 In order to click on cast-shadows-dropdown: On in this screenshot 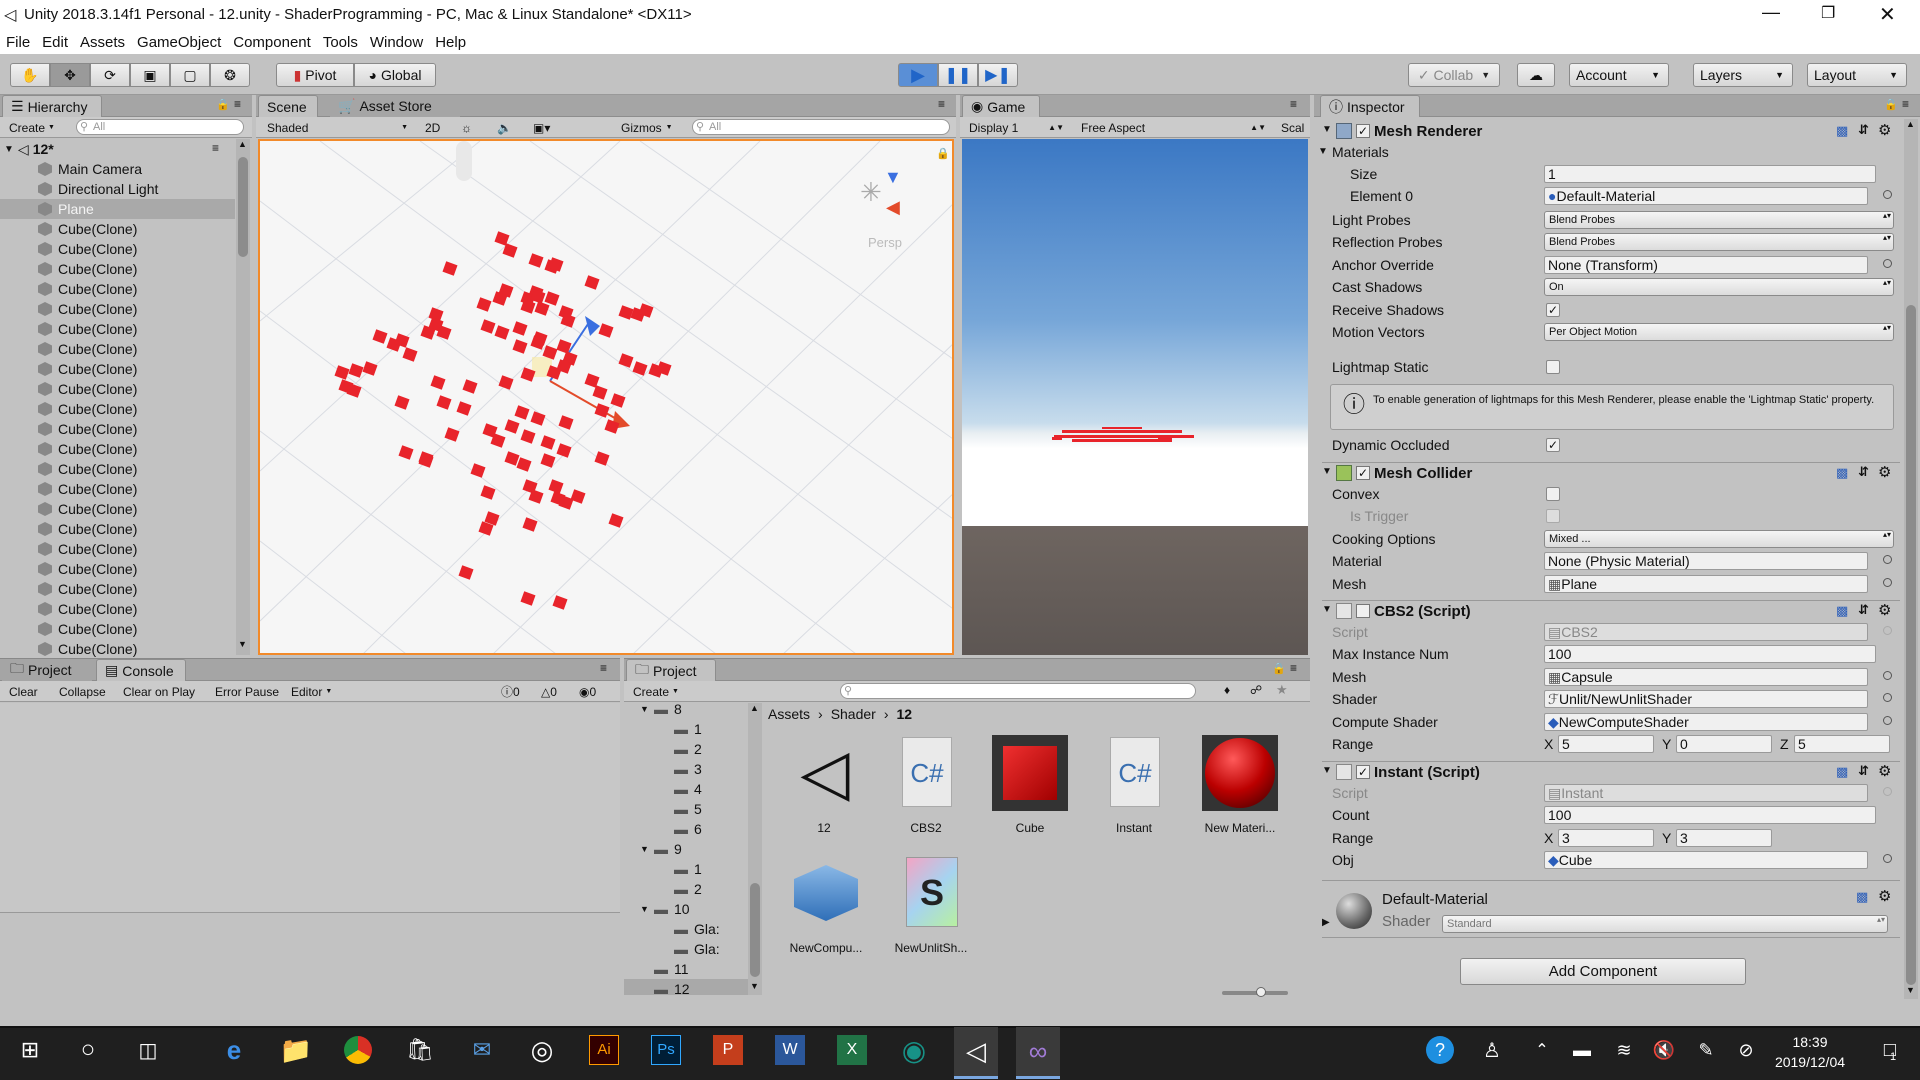, I will do `click(1719, 287)`.